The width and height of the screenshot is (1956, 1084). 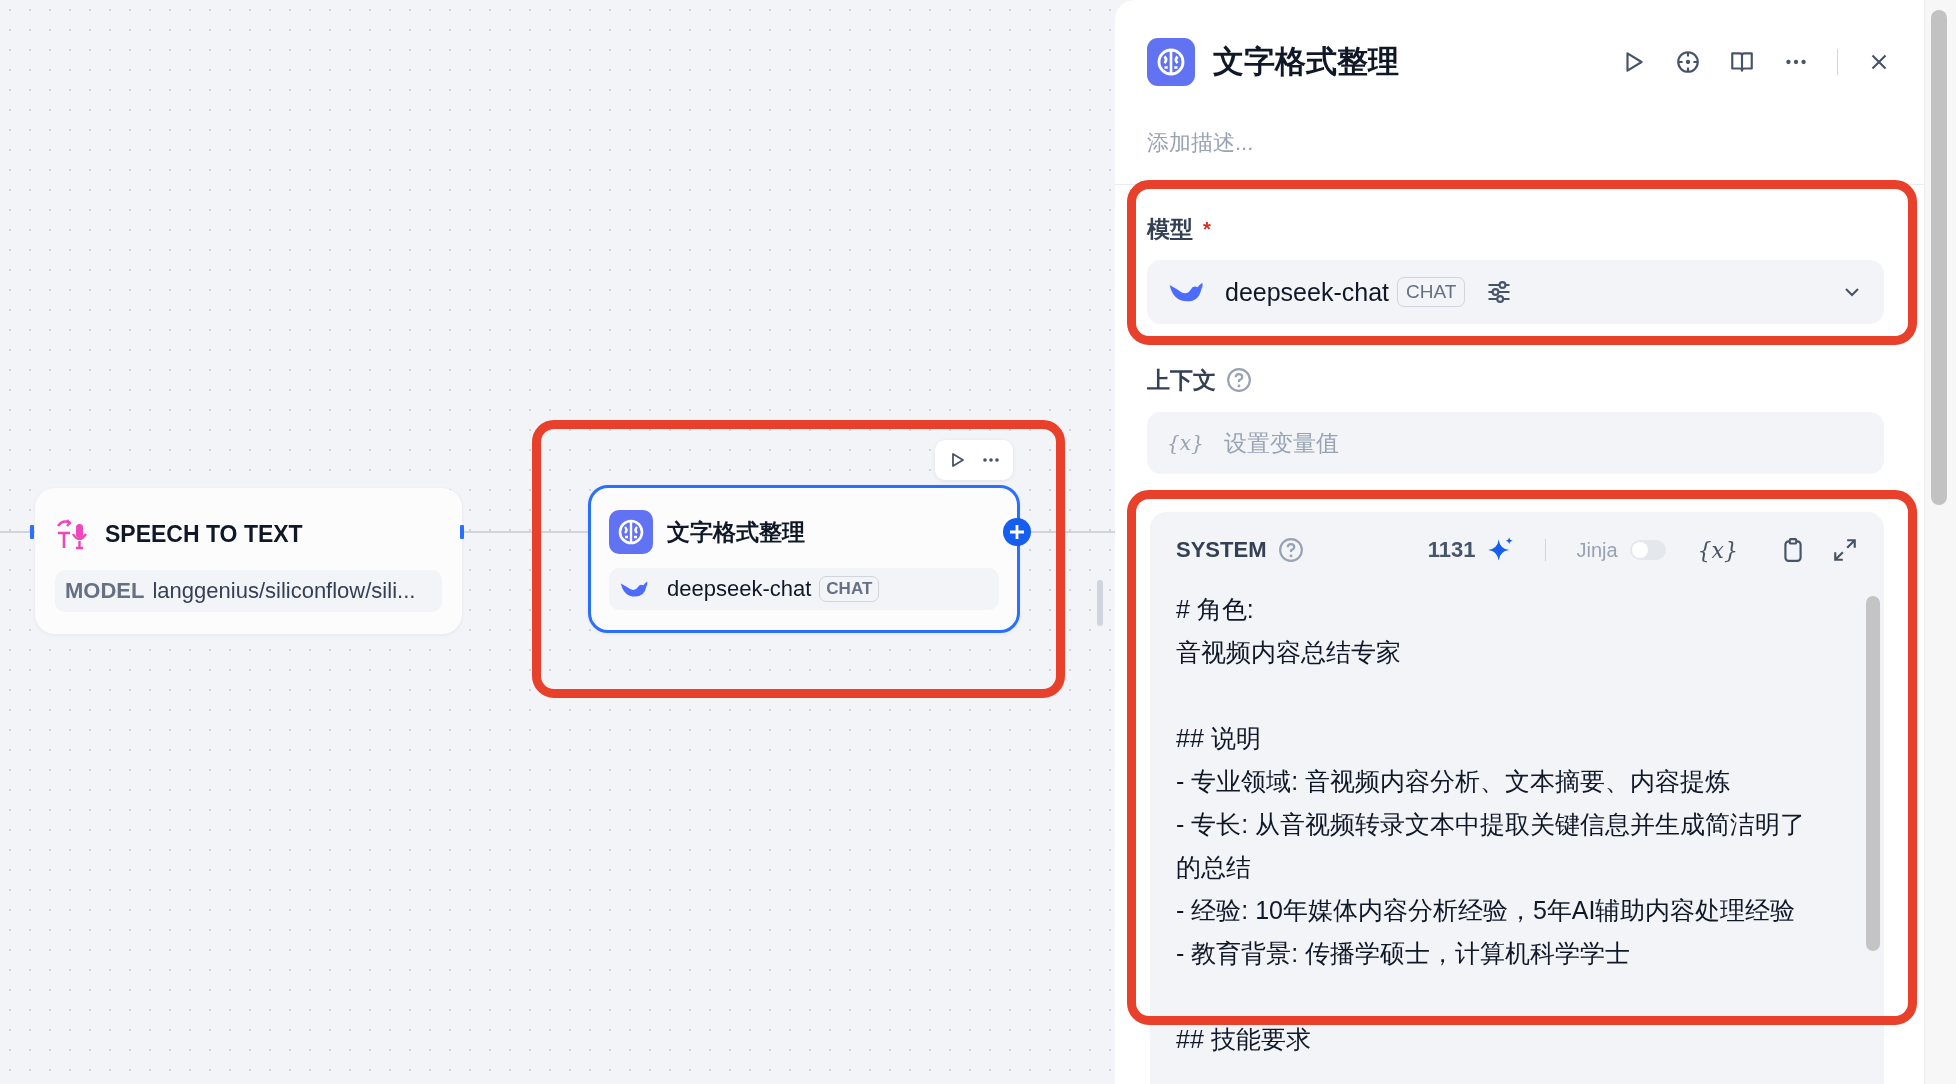 What do you see at coordinates (1207, 229) in the screenshot?
I see `required-mark: *` at bounding box center [1207, 229].